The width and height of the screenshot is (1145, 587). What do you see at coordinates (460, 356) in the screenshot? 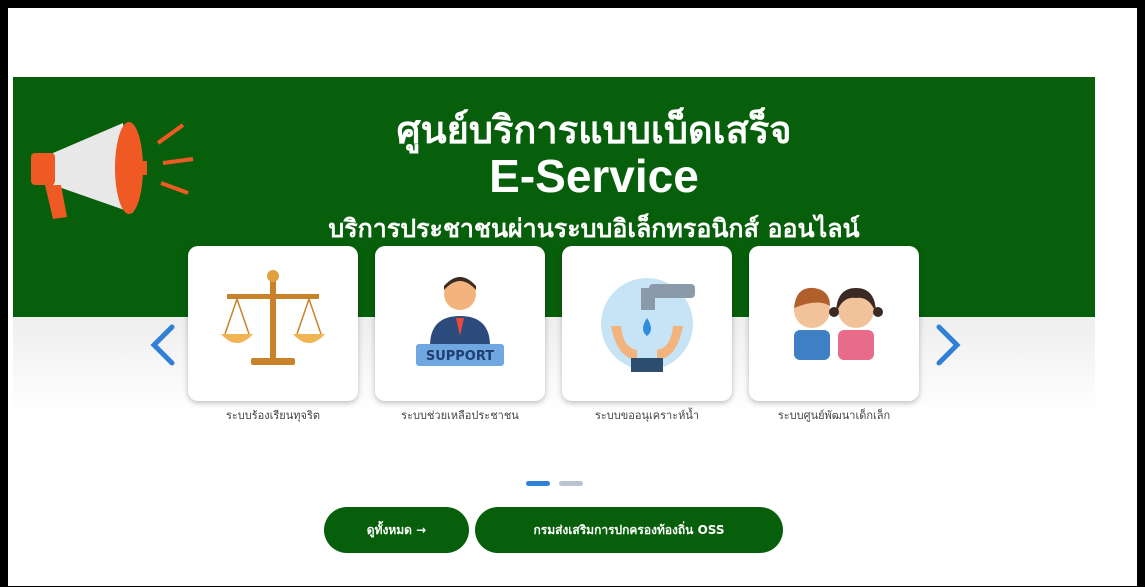
I see `support-badge: SUPPORT` at bounding box center [460, 356].